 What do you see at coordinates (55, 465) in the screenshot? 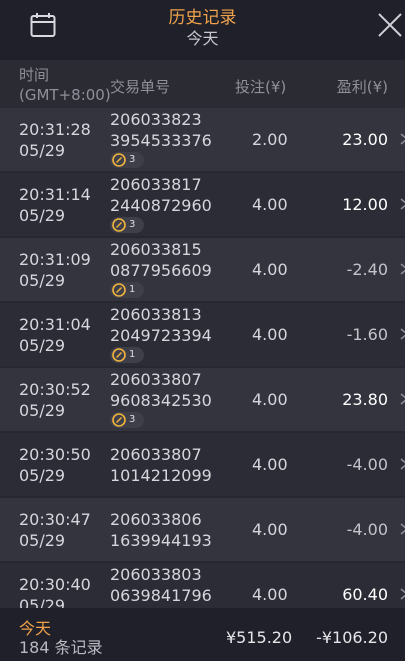
I see `record-time: 20:30:50 05/29` at bounding box center [55, 465].